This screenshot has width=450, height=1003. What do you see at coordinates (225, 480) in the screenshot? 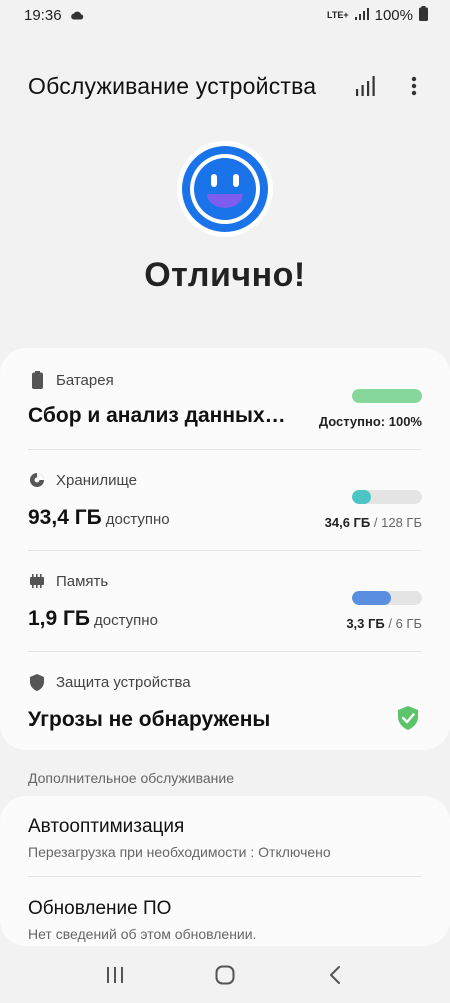
I see `storage-header: Хранилище` at bounding box center [225, 480].